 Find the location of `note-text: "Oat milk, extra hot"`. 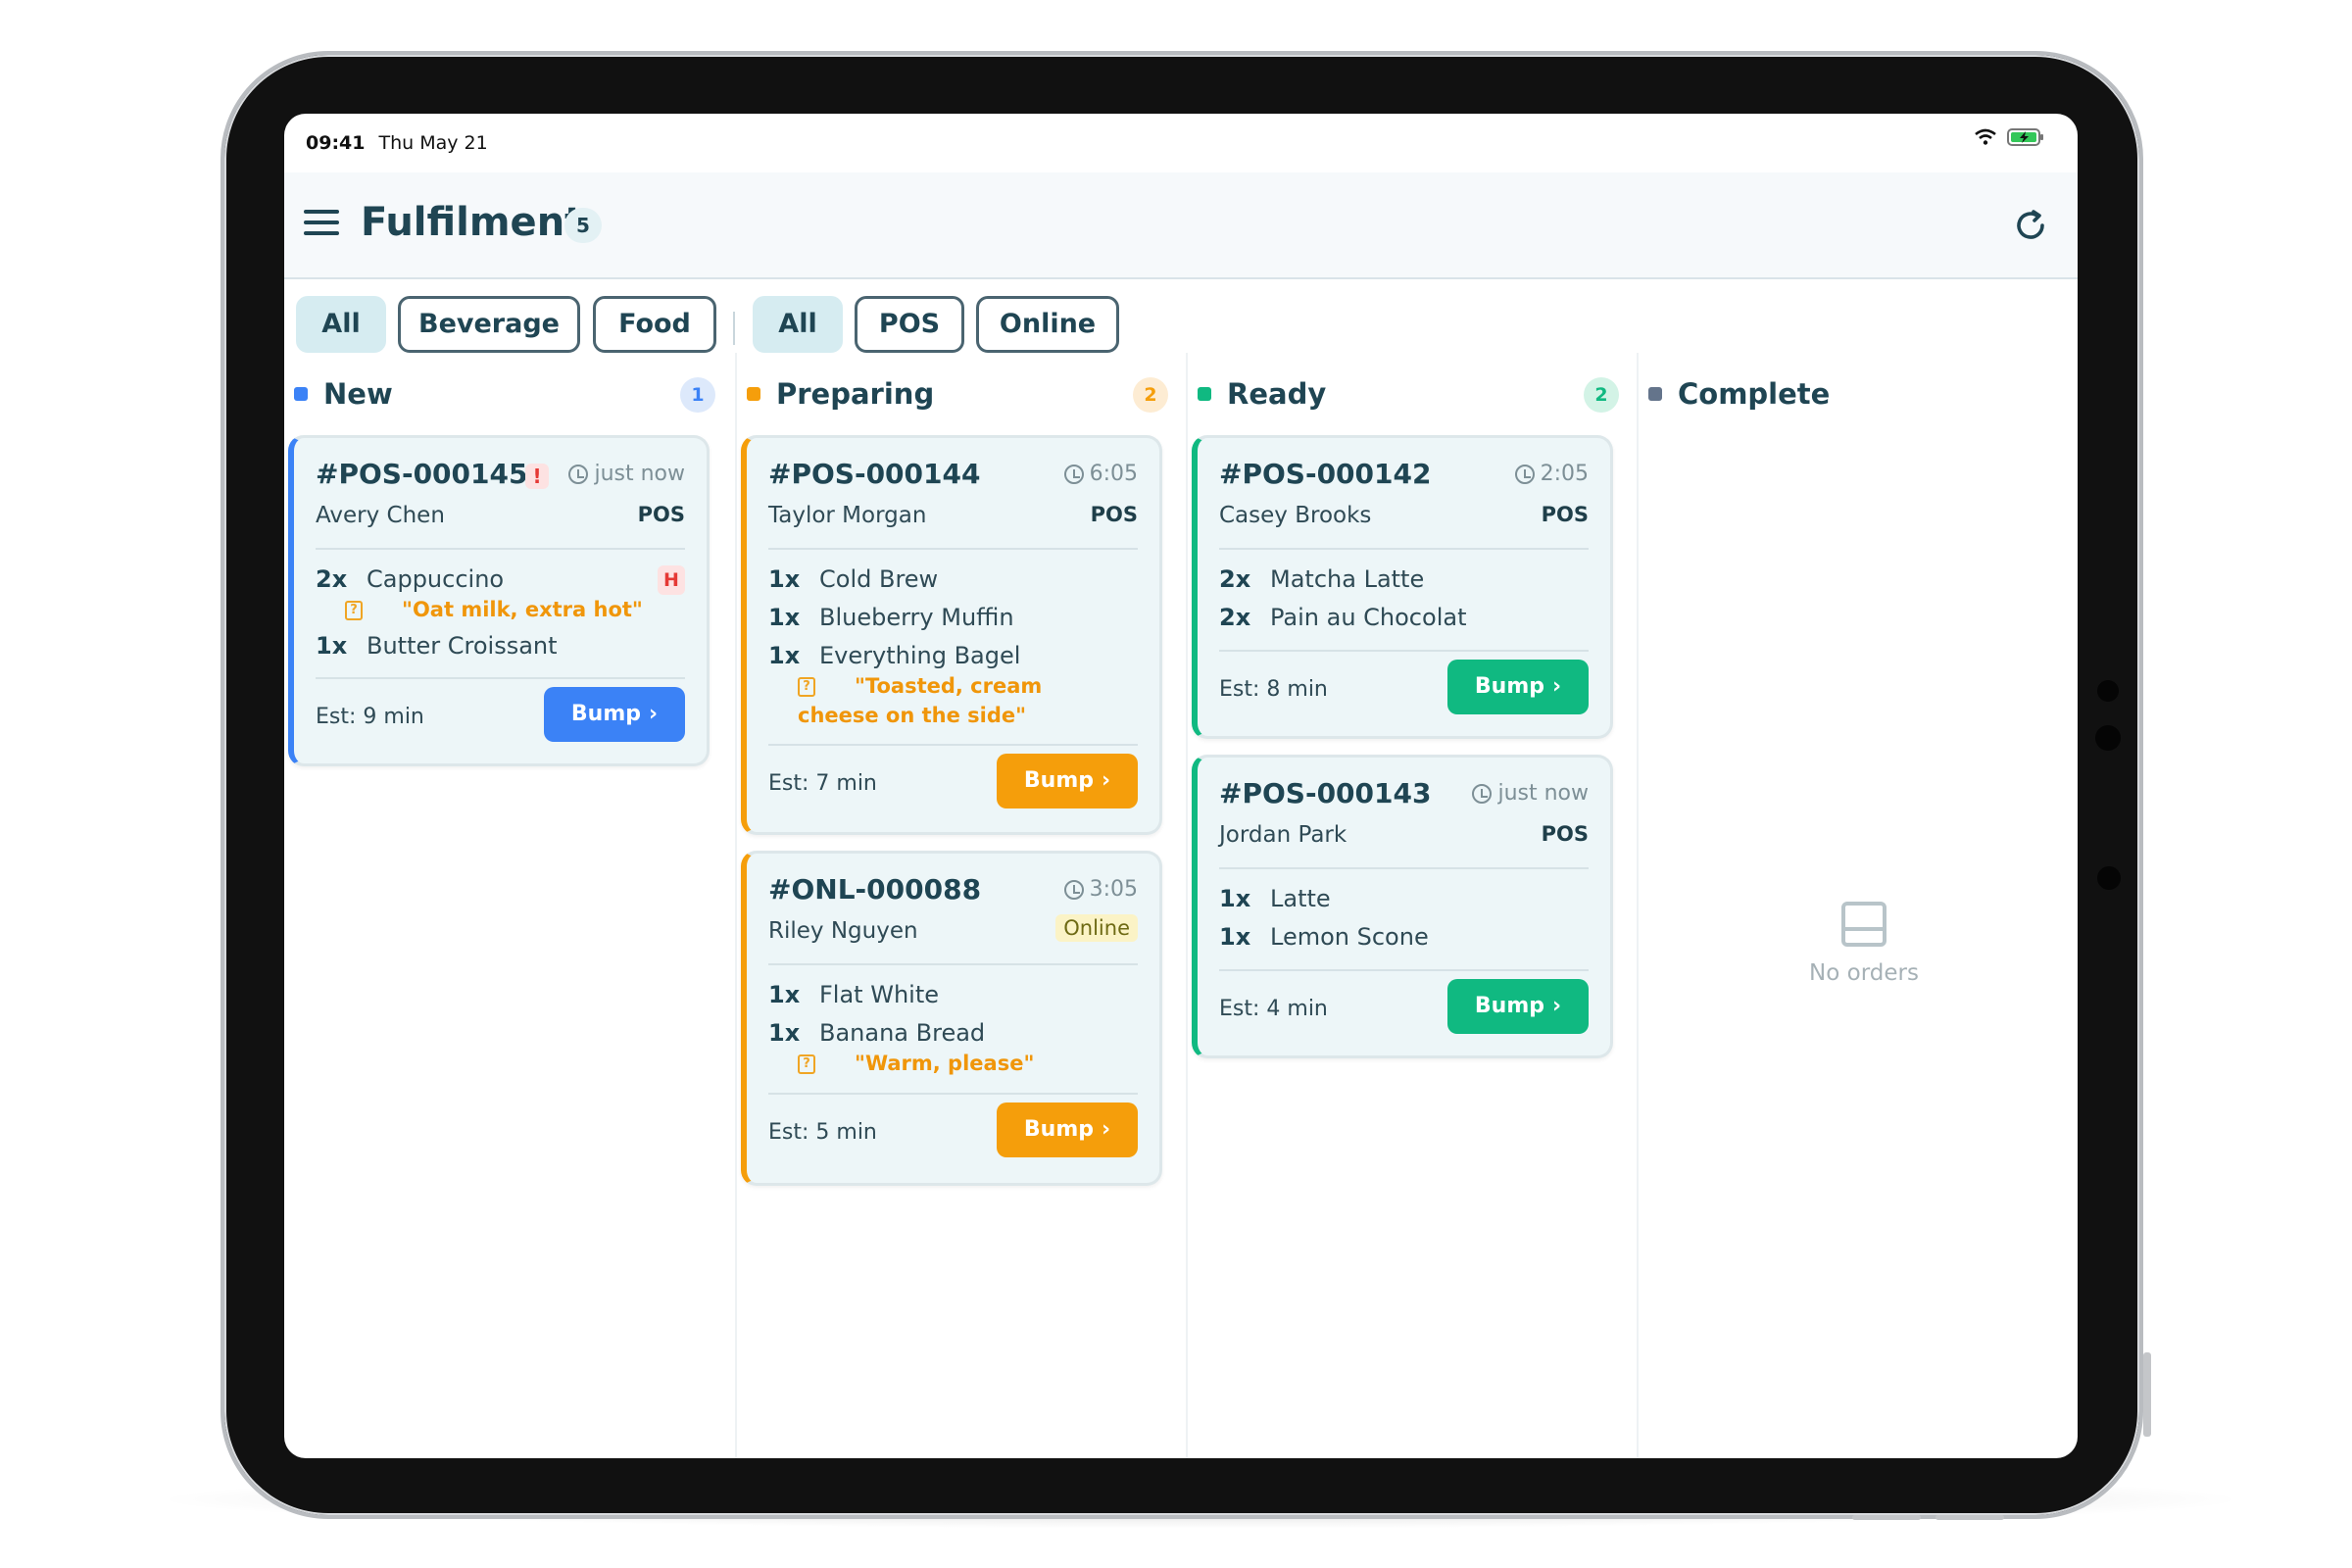

note-text: "Oat milk, extra hot" is located at coordinates (522, 609).